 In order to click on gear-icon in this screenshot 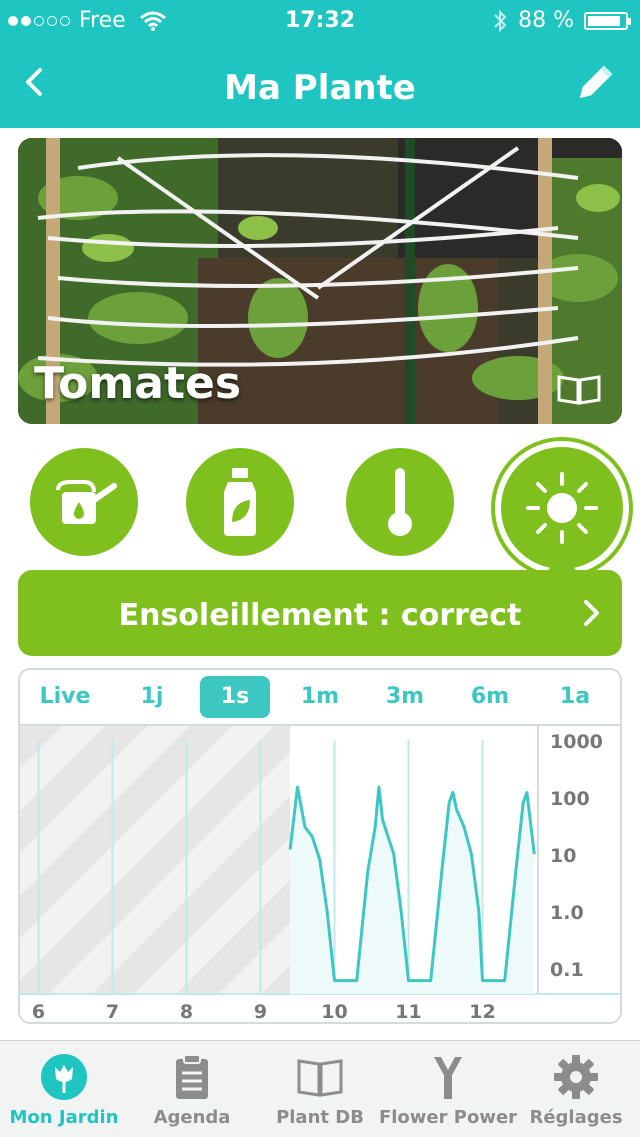, I will do `click(576, 1077)`.